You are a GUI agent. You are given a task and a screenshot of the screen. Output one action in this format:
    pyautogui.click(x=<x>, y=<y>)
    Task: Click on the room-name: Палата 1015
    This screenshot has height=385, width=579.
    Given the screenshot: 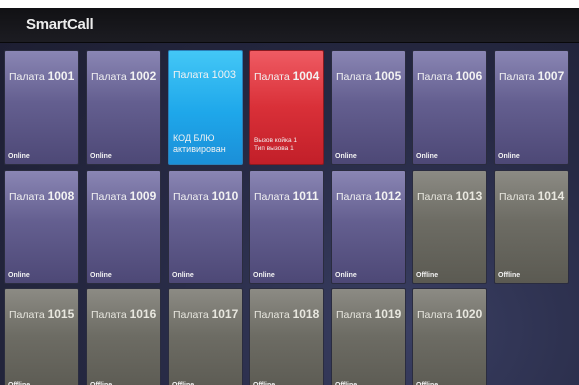 What is the action you would take?
    pyautogui.click(x=41, y=314)
    